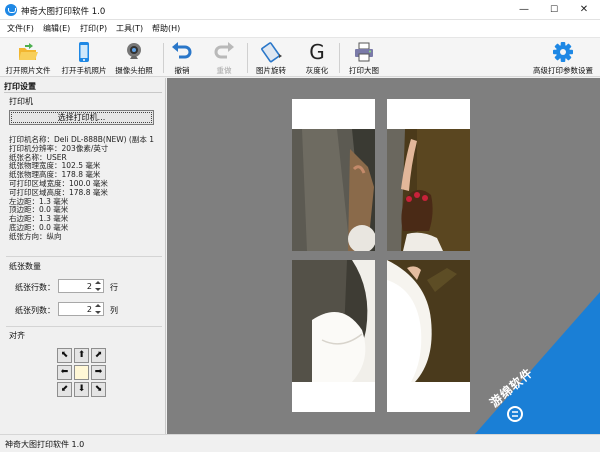  I want to click on rows-label: 纸张行数：, so click(35, 287).